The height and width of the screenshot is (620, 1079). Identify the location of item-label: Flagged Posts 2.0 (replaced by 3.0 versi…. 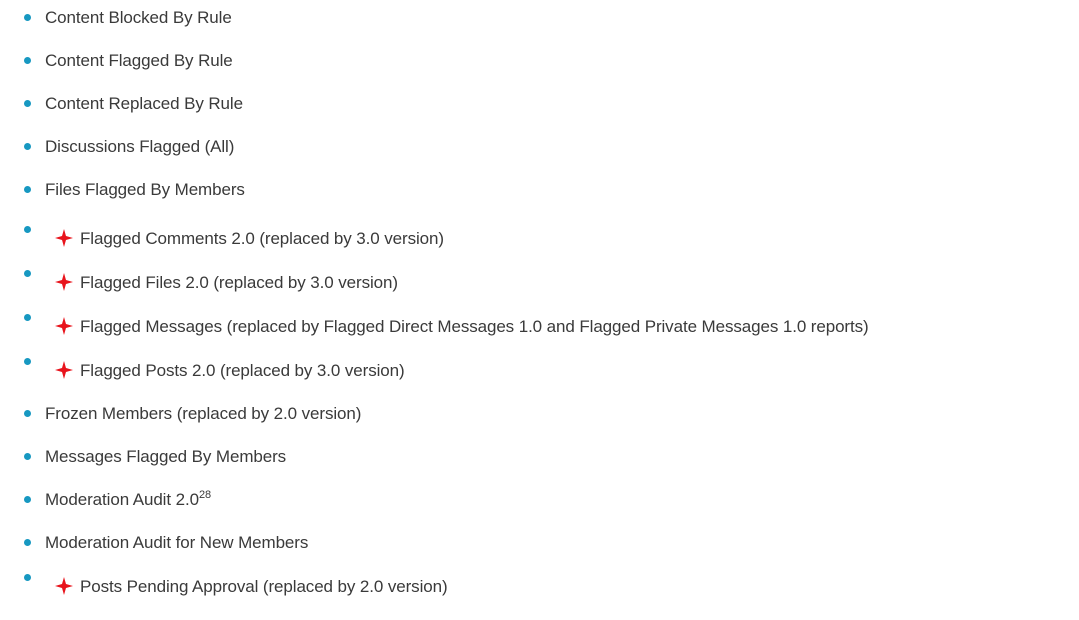
(242, 370).